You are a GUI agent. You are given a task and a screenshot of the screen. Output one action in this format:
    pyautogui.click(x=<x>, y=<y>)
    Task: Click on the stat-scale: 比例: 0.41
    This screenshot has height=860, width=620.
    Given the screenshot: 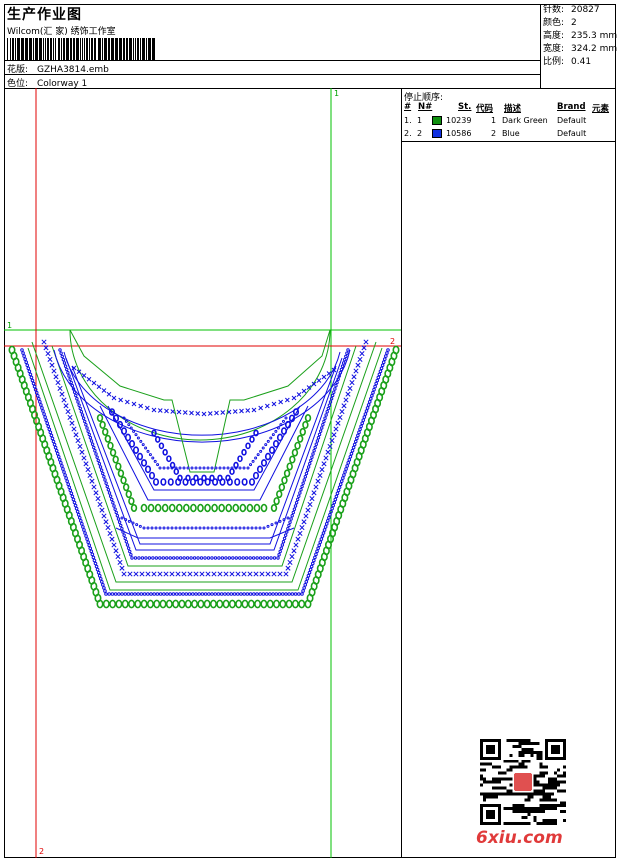 What is the action you would take?
    pyautogui.click(x=567, y=62)
    